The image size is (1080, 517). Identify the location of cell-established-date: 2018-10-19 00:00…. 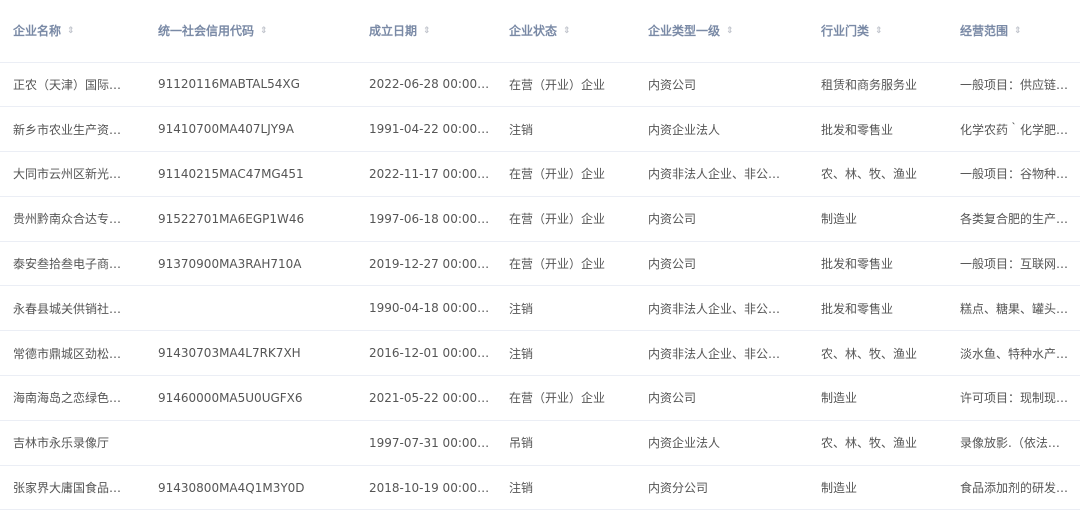
(426, 488).